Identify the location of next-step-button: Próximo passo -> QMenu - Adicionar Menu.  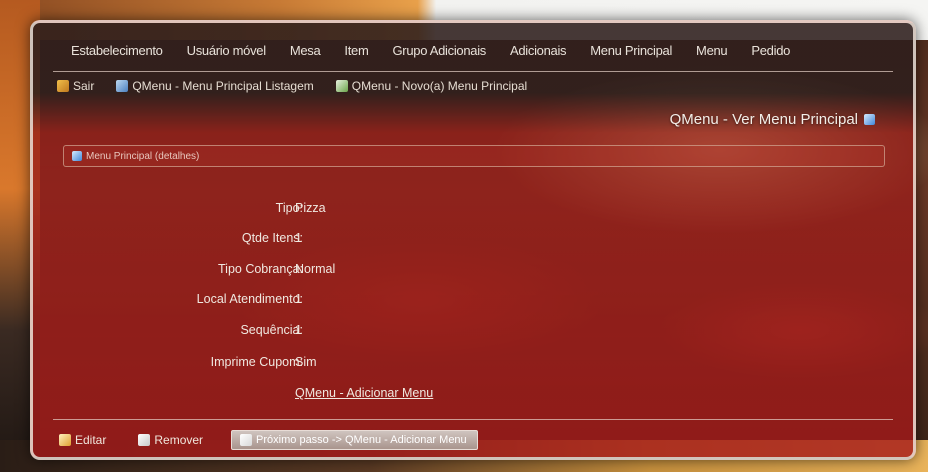
(354, 440).